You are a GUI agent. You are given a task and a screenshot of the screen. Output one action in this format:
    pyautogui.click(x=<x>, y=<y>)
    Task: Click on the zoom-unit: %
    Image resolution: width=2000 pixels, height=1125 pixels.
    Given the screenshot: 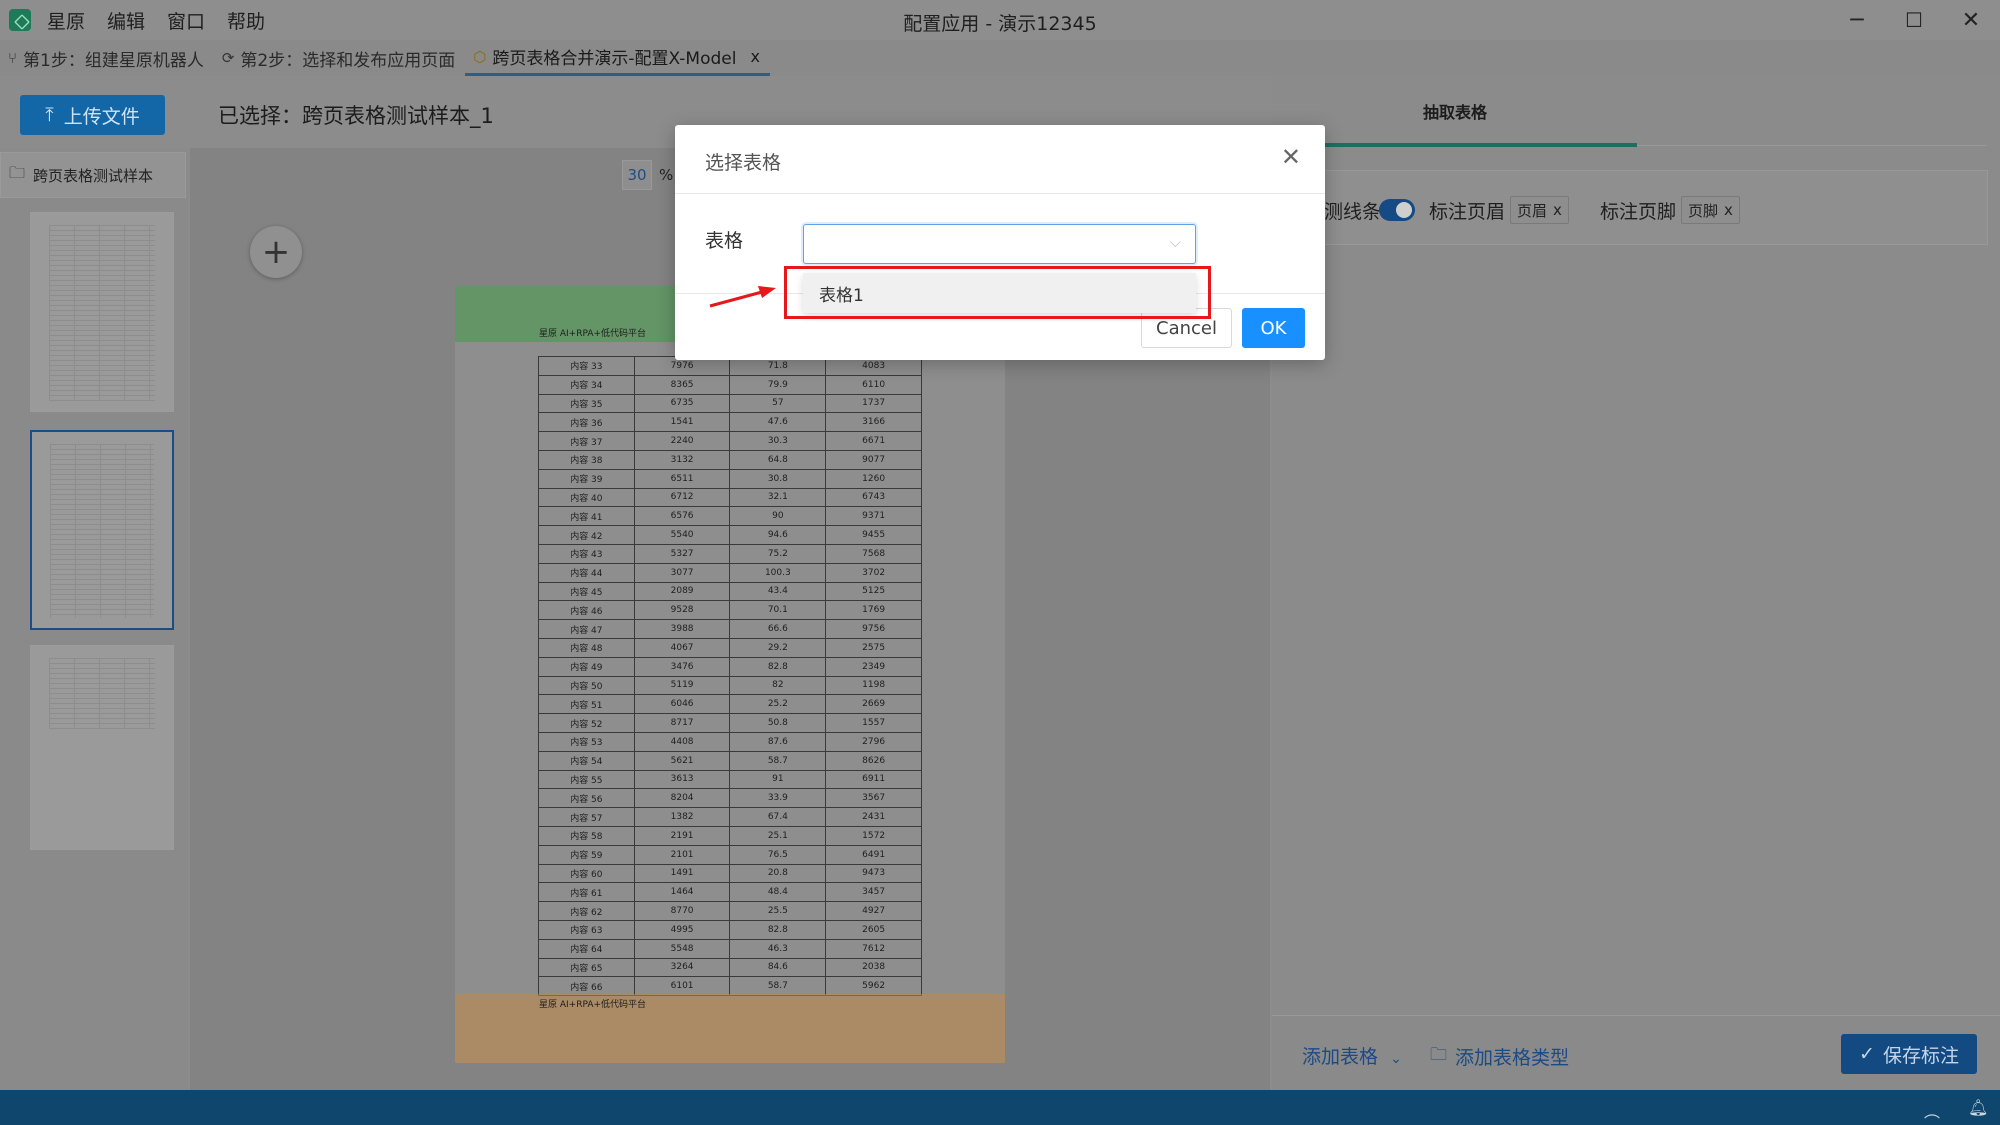 What is the action you would take?
    pyautogui.click(x=666, y=175)
    